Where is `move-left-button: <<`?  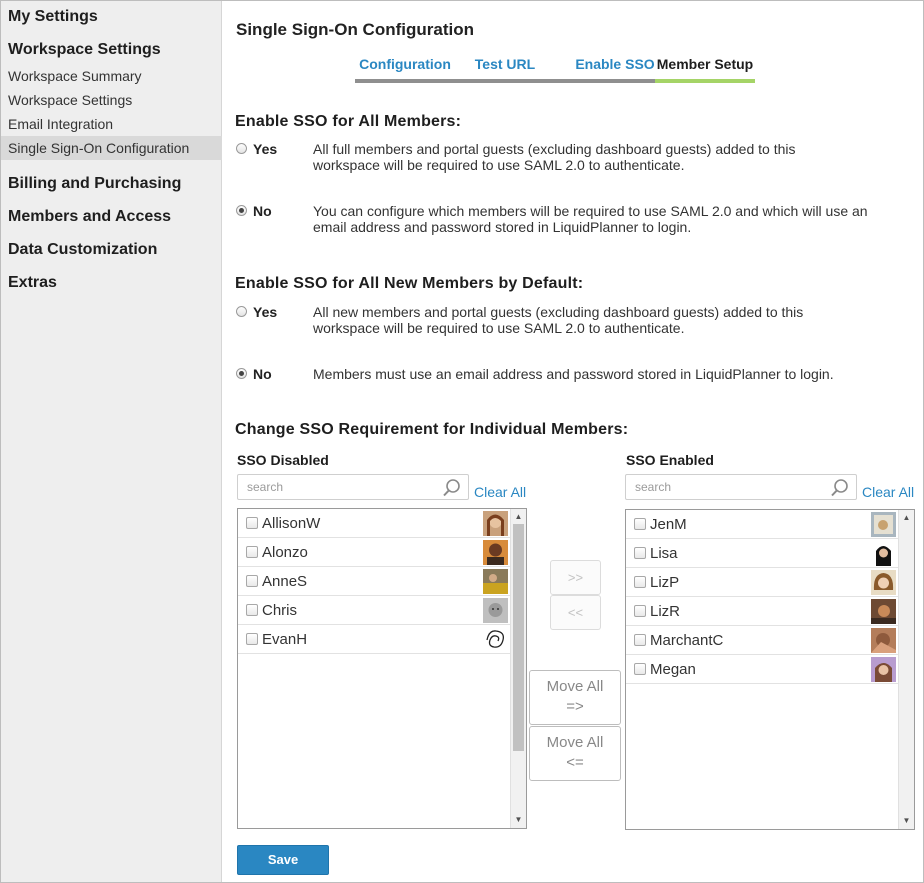
move-left-button: << is located at coordinates (575, 612).